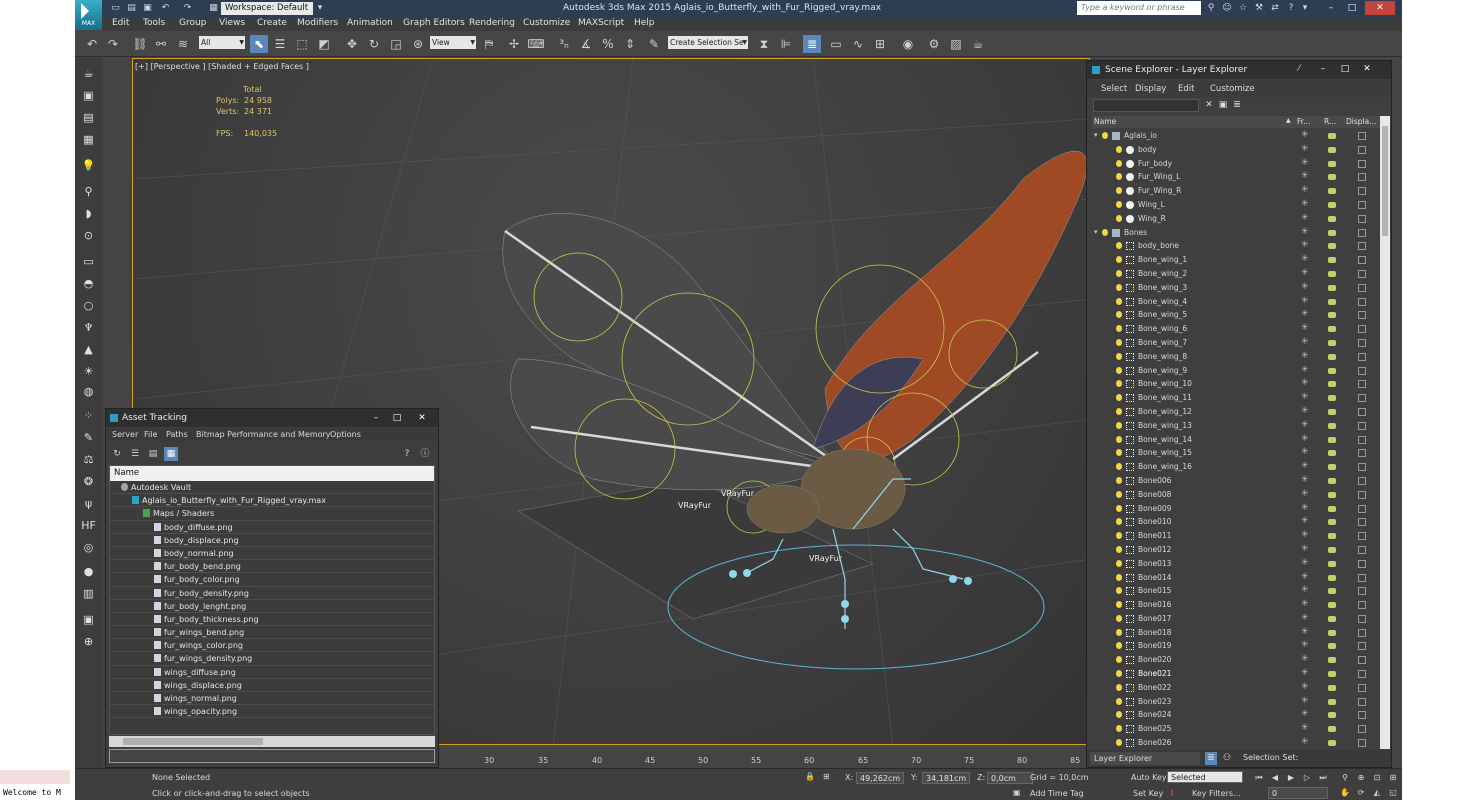 The width and height of the screenshot is (1480, 800). What do you see at coordinates (1307, 777) in the screenshot?
I see `next-frame-icon: ▷` at bounding box center [1307, 777].